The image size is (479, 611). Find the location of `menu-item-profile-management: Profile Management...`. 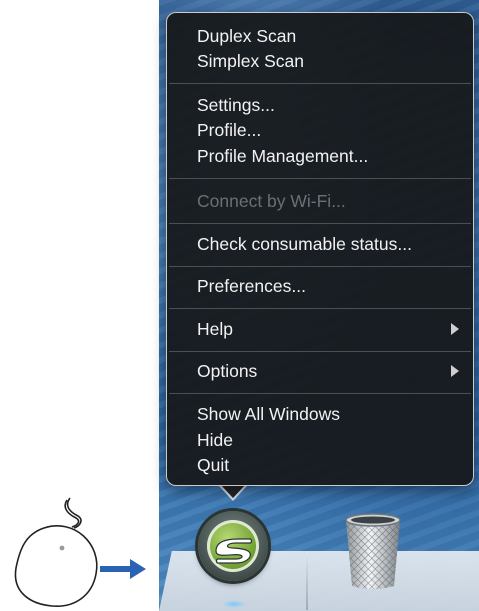

menu-item-profile-management: Profile Management... is located at coordinates (328, 156).